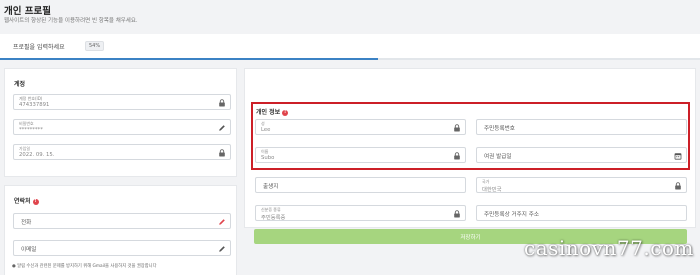 Image resolution: width=700 pixels, height=275 pixels. Describe the element at coordinates (350, 16) in the screenshot. I see `page-header: 개인 프로필 웹사이트의 향상된 기능을 이용하려면 빈 항목을 채우세요.` at that location.